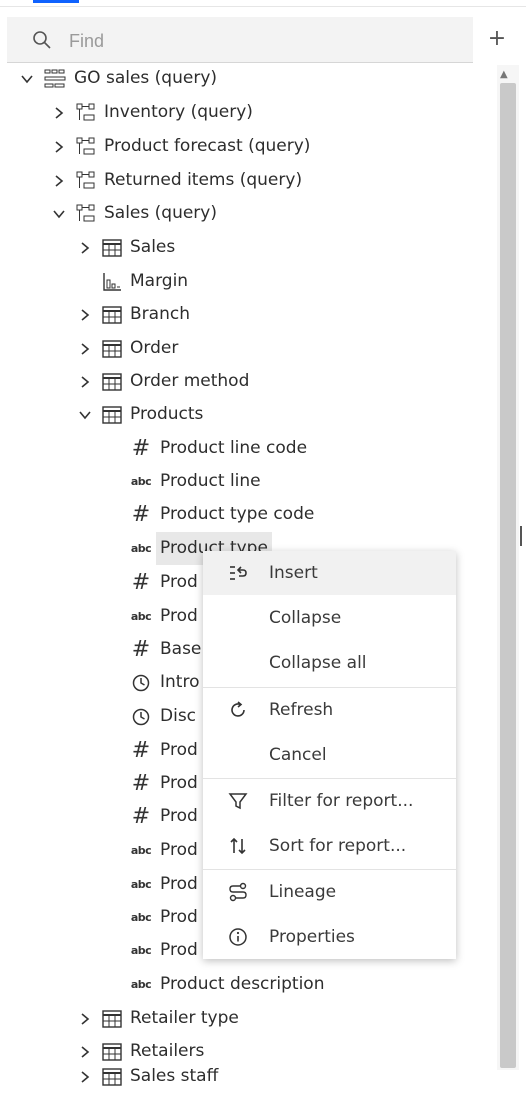 This screenshot has height=1094, width=526. What do you see at coordinates (127, 348) in the screenshot?
I see `tree-item-order: Order` at bounding box center [127, 348].